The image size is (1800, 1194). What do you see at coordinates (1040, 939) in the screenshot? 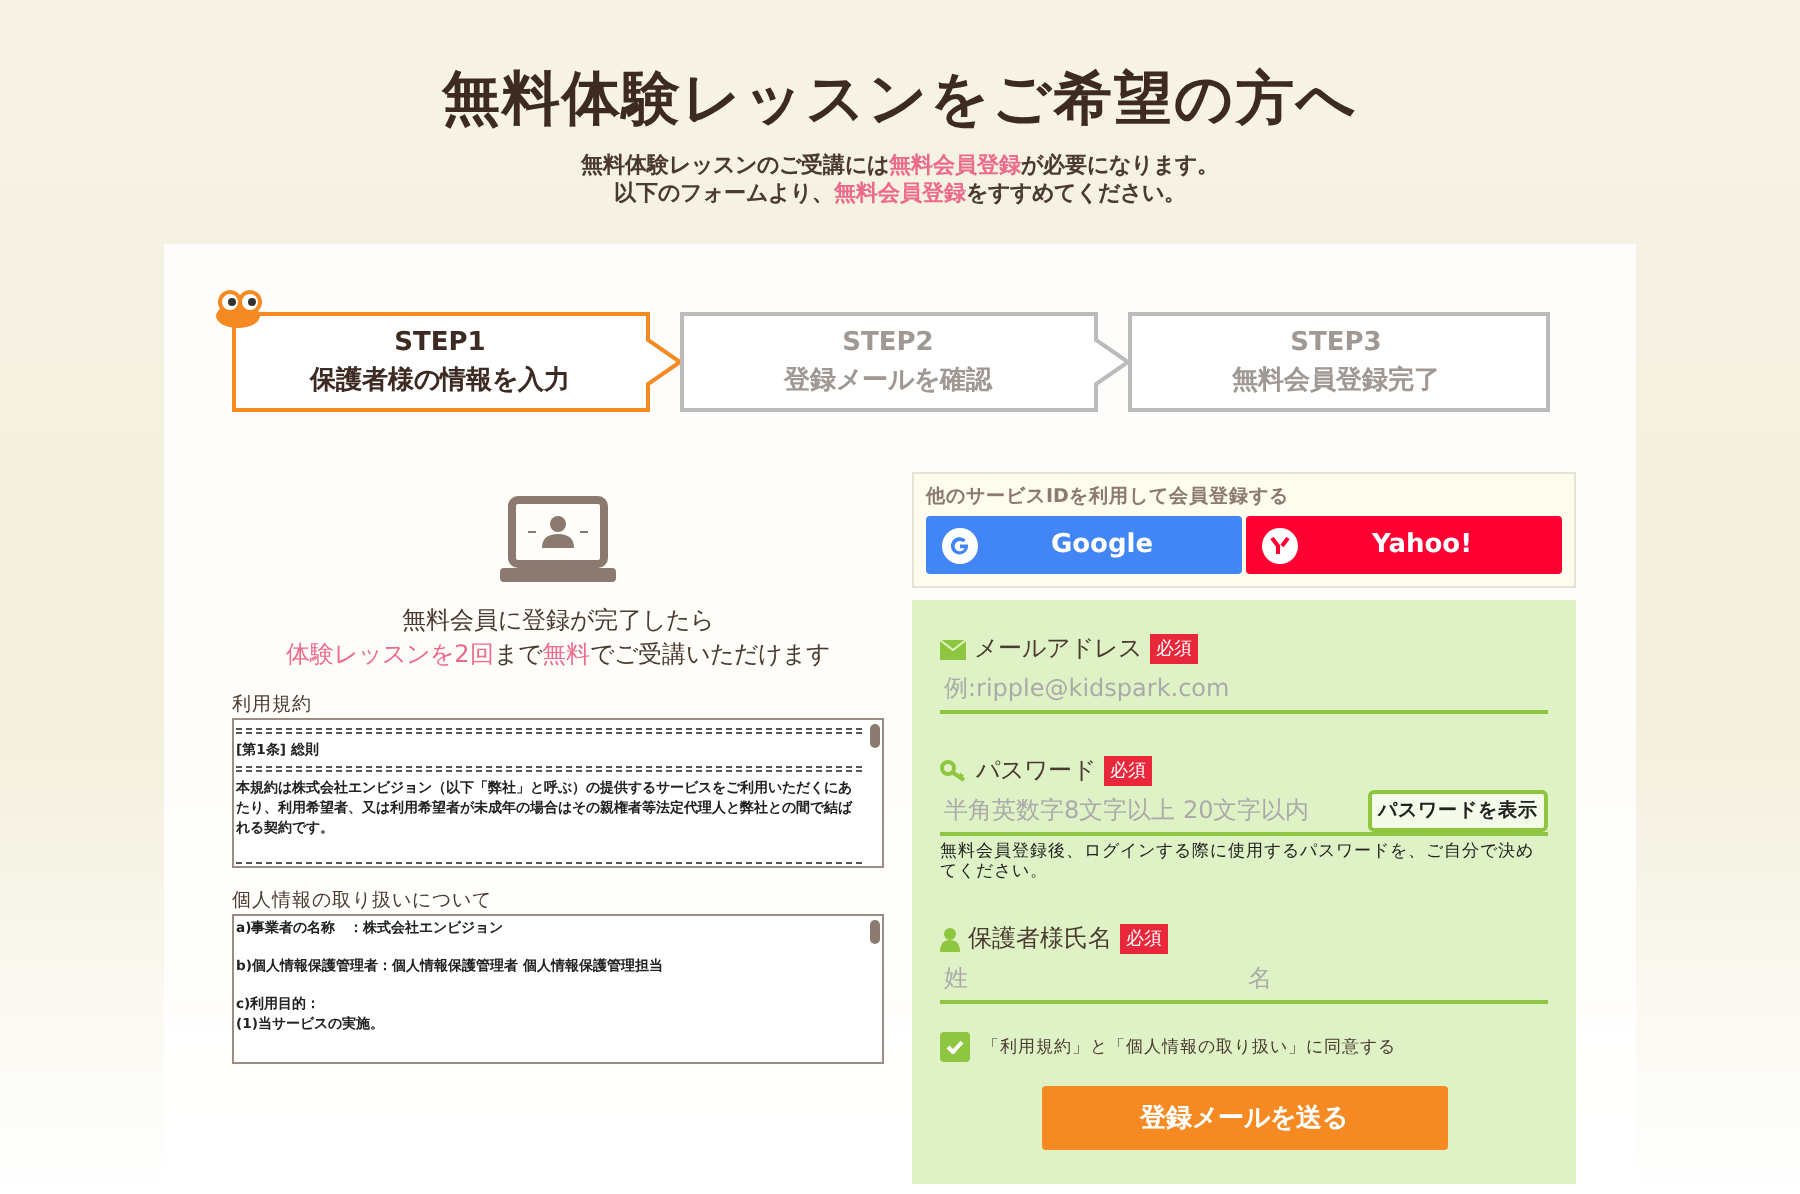
I see `field-label: 保護者様氏名` at bounding box center [1040, 939].